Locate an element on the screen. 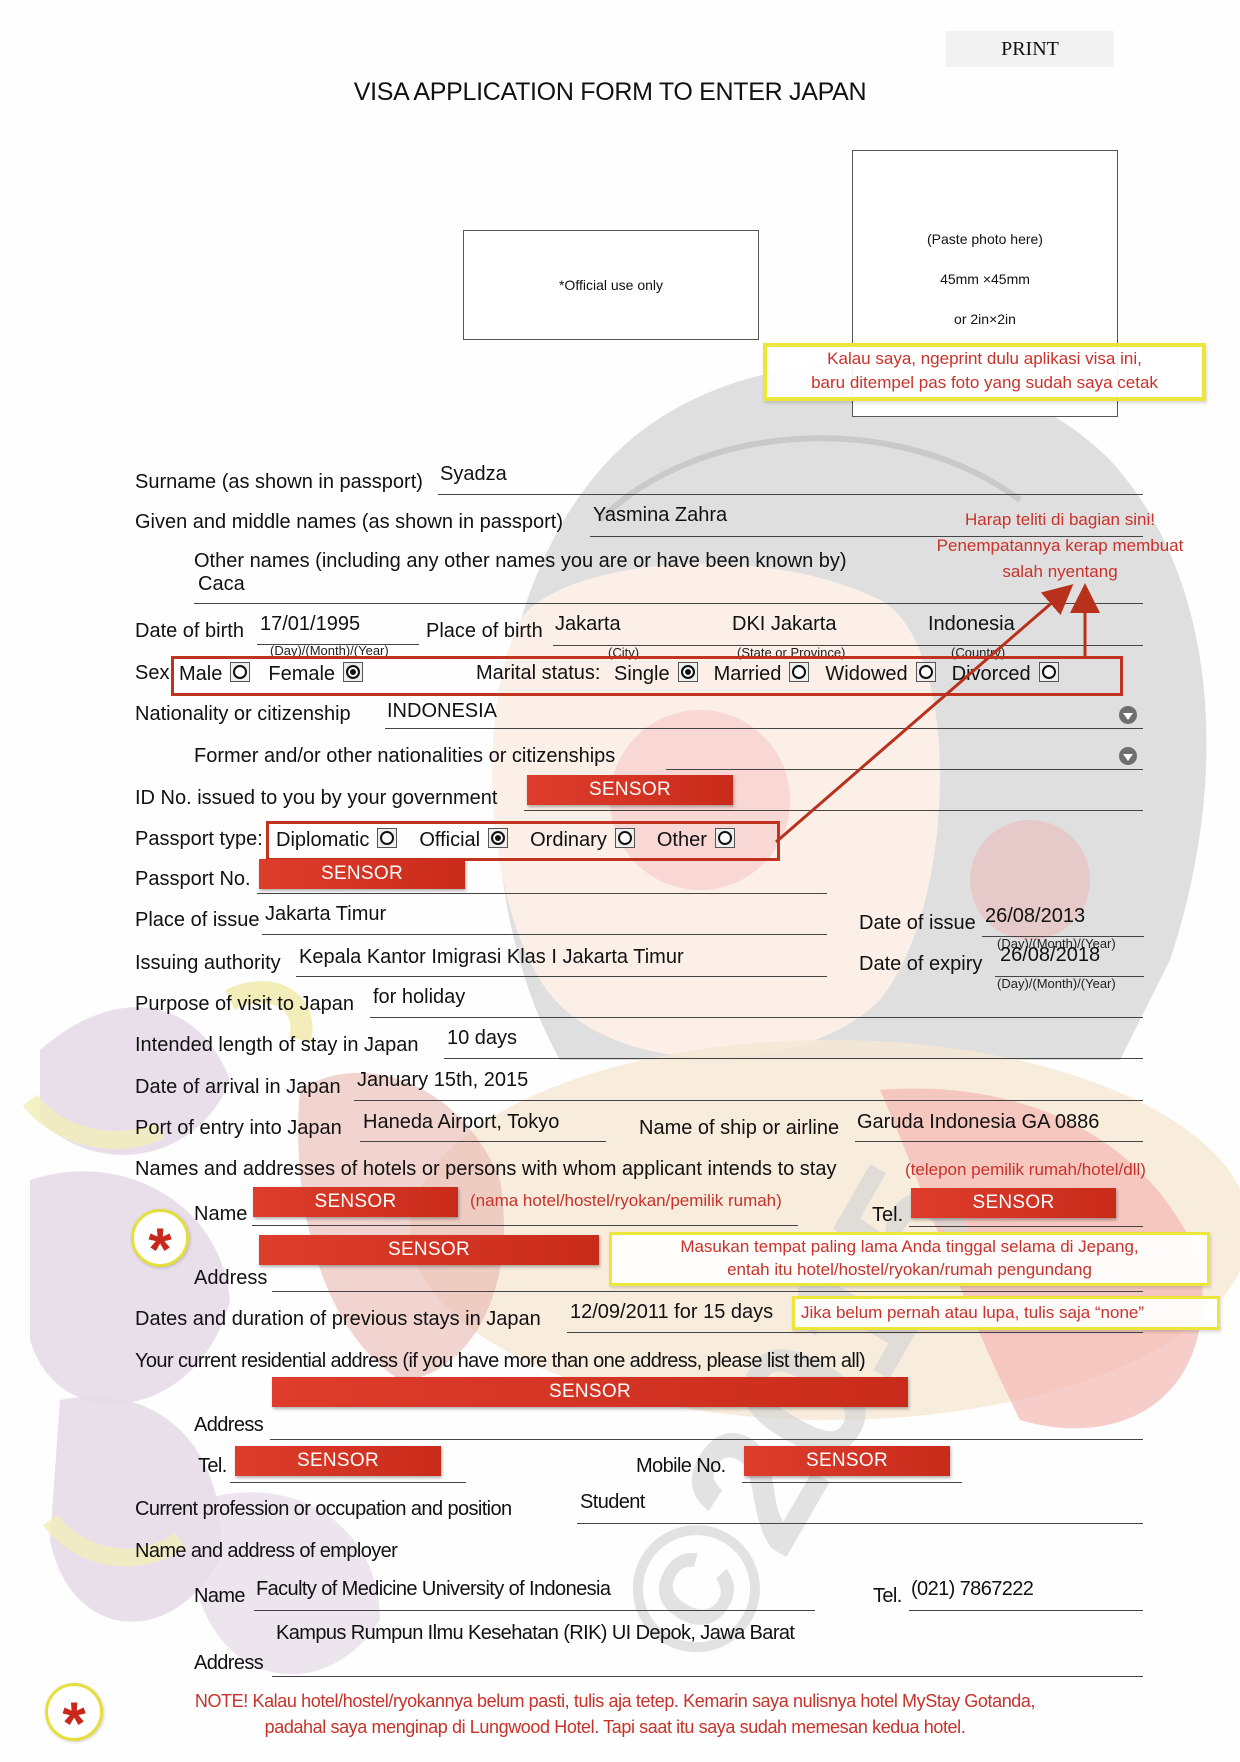 This screenshot has width=1240, height=1762. passport-option-diplomatic: Diplomatic is located at coordinates (337, 840).